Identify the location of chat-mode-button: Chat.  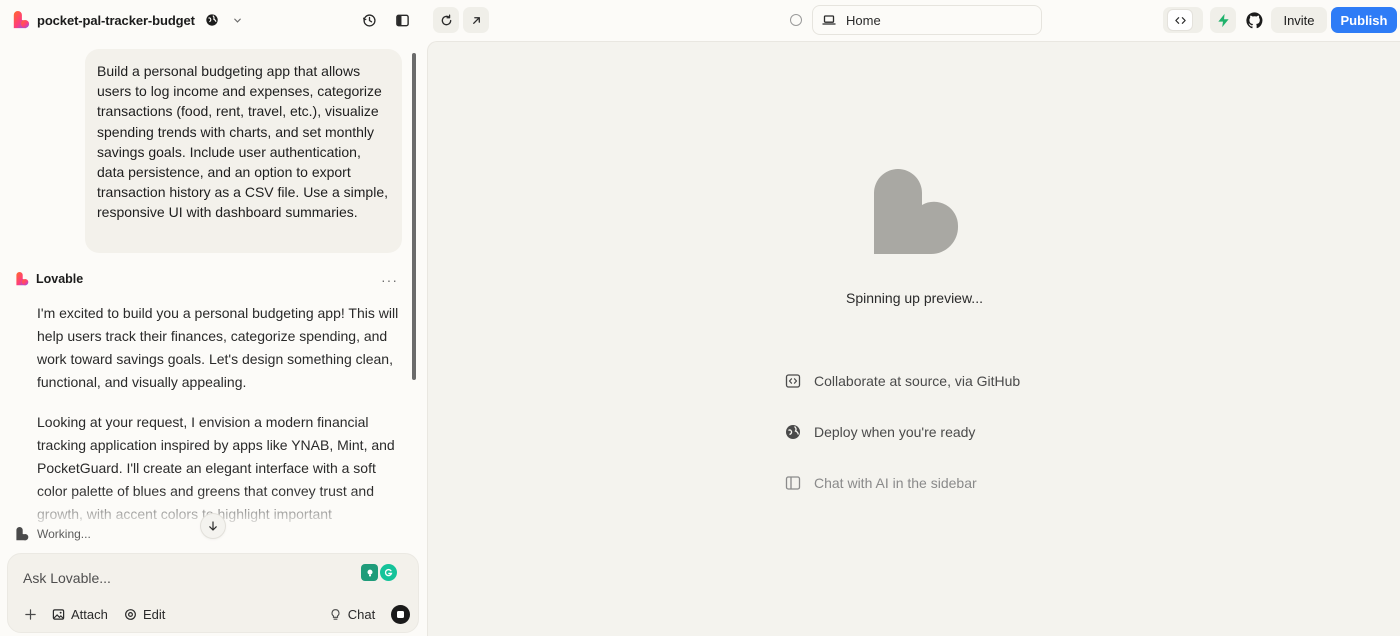
(352, 614).